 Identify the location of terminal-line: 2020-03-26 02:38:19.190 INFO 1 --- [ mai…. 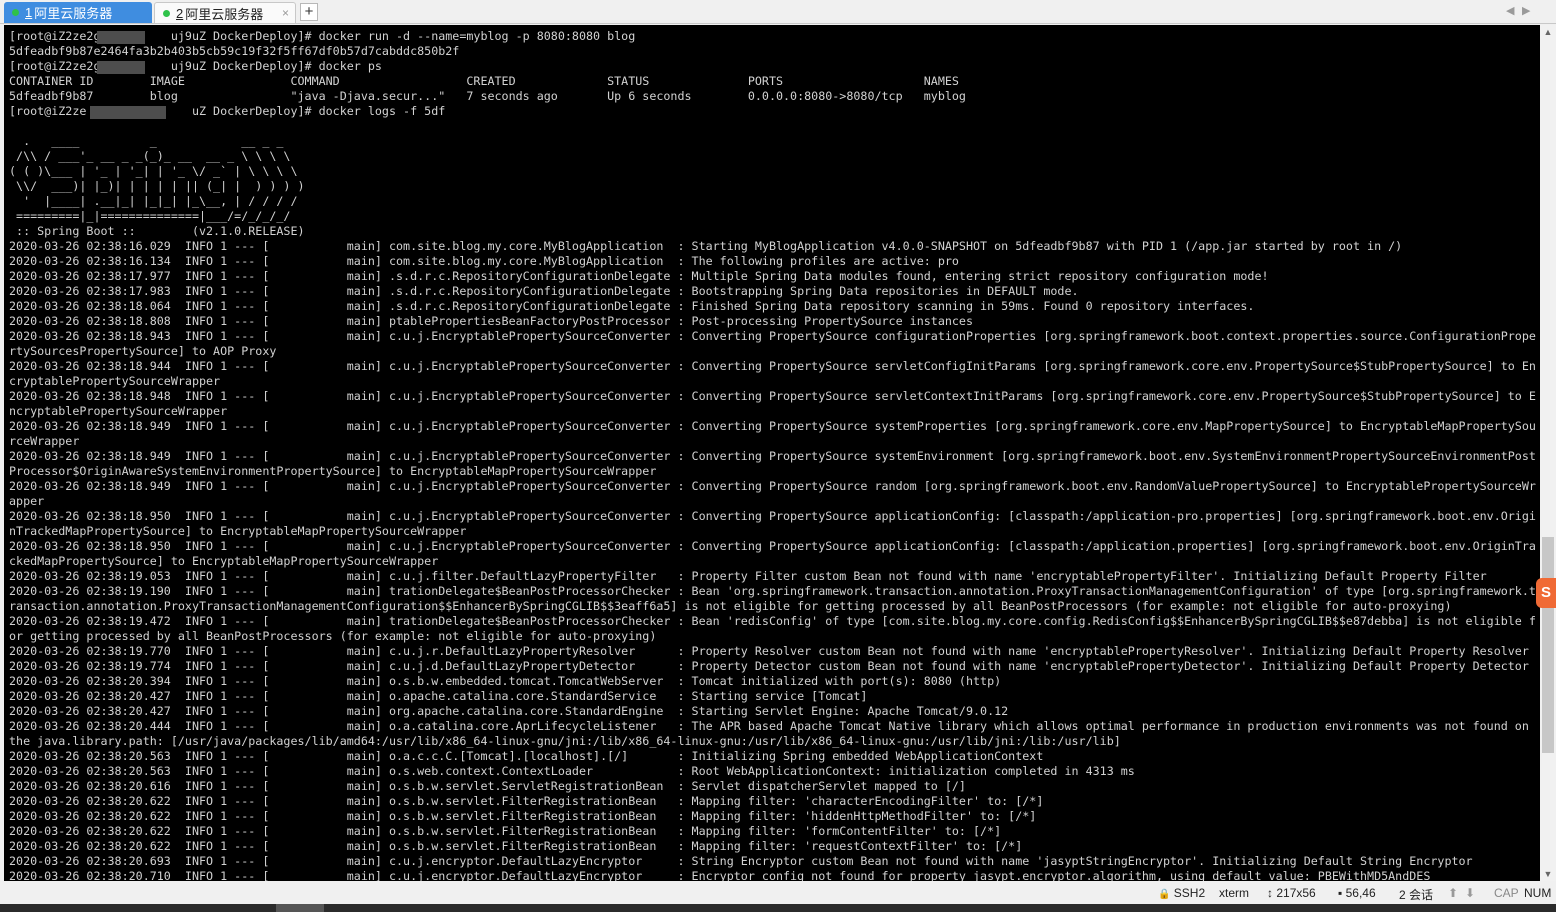
(772, 591).